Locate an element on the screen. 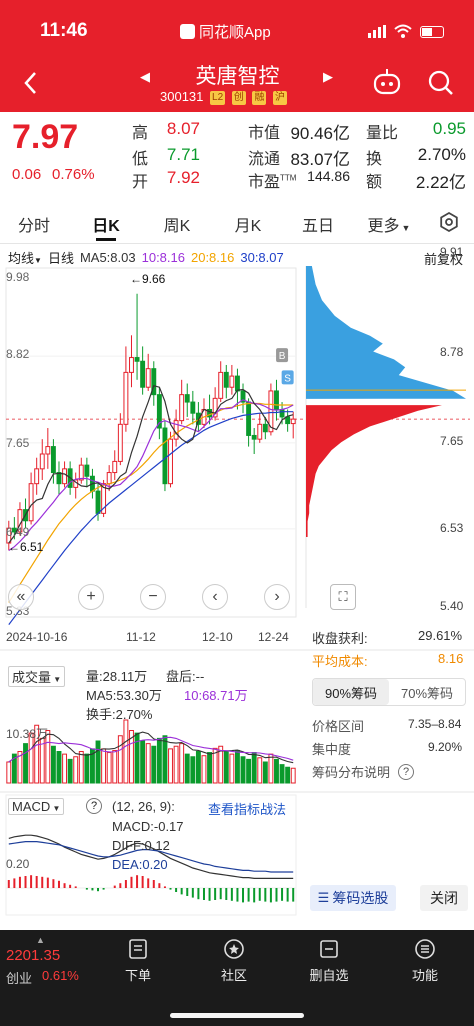 This screenshot has width=474, height=1026. tab-fenshi: 分时 is located at coordinates (34, 224).